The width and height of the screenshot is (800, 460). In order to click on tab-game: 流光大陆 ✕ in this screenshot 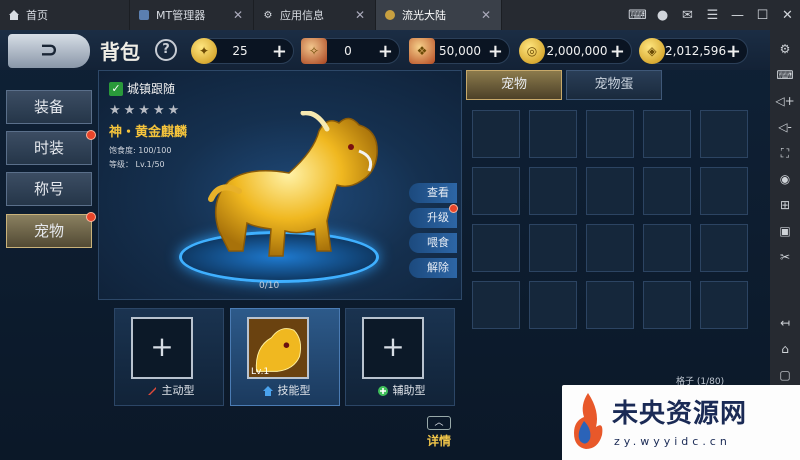, I will do `click(439, 15)`.